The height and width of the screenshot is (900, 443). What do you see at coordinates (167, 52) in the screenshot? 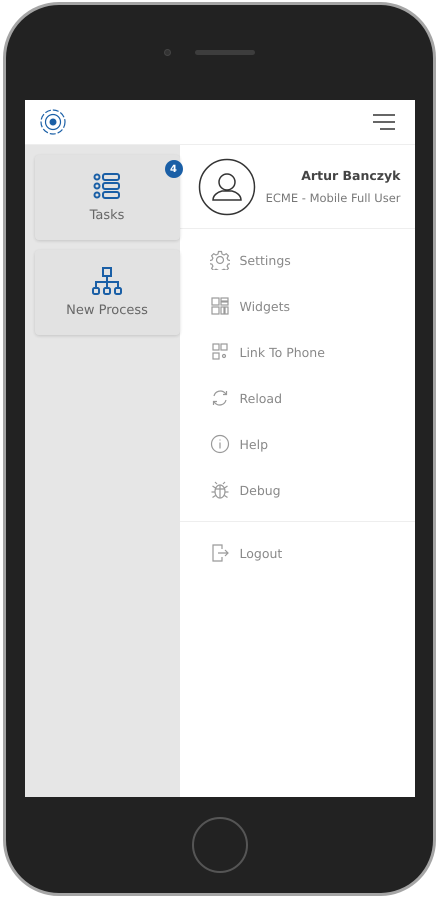
I see `camera-dot` at bounding box center [167, 52].